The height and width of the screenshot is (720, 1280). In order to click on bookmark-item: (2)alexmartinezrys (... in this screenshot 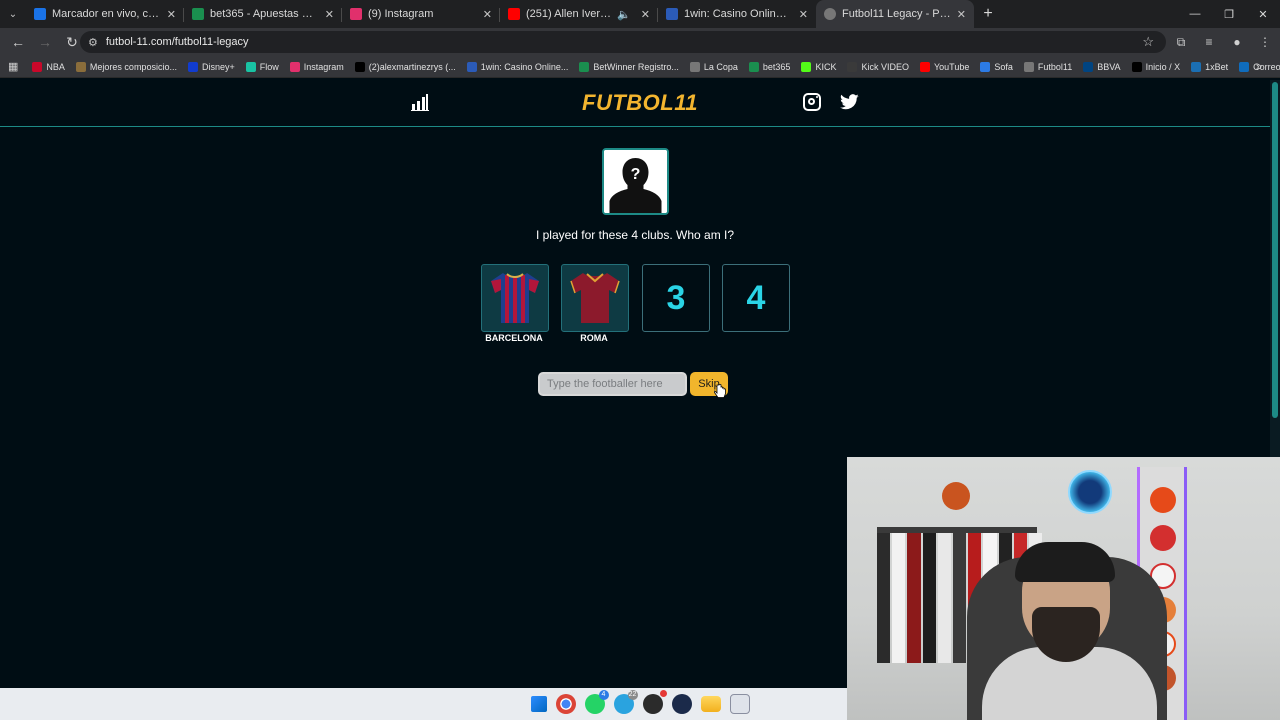, I will do `click(405, 66)`.